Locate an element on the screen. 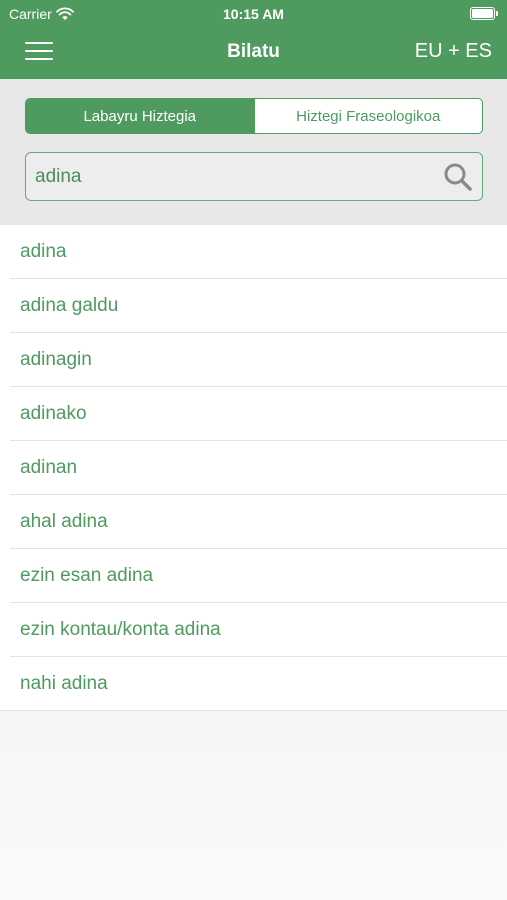 The height and width of the screenshot is (900, 507). list-item: adina galdu is located at coordinates (253, 306).